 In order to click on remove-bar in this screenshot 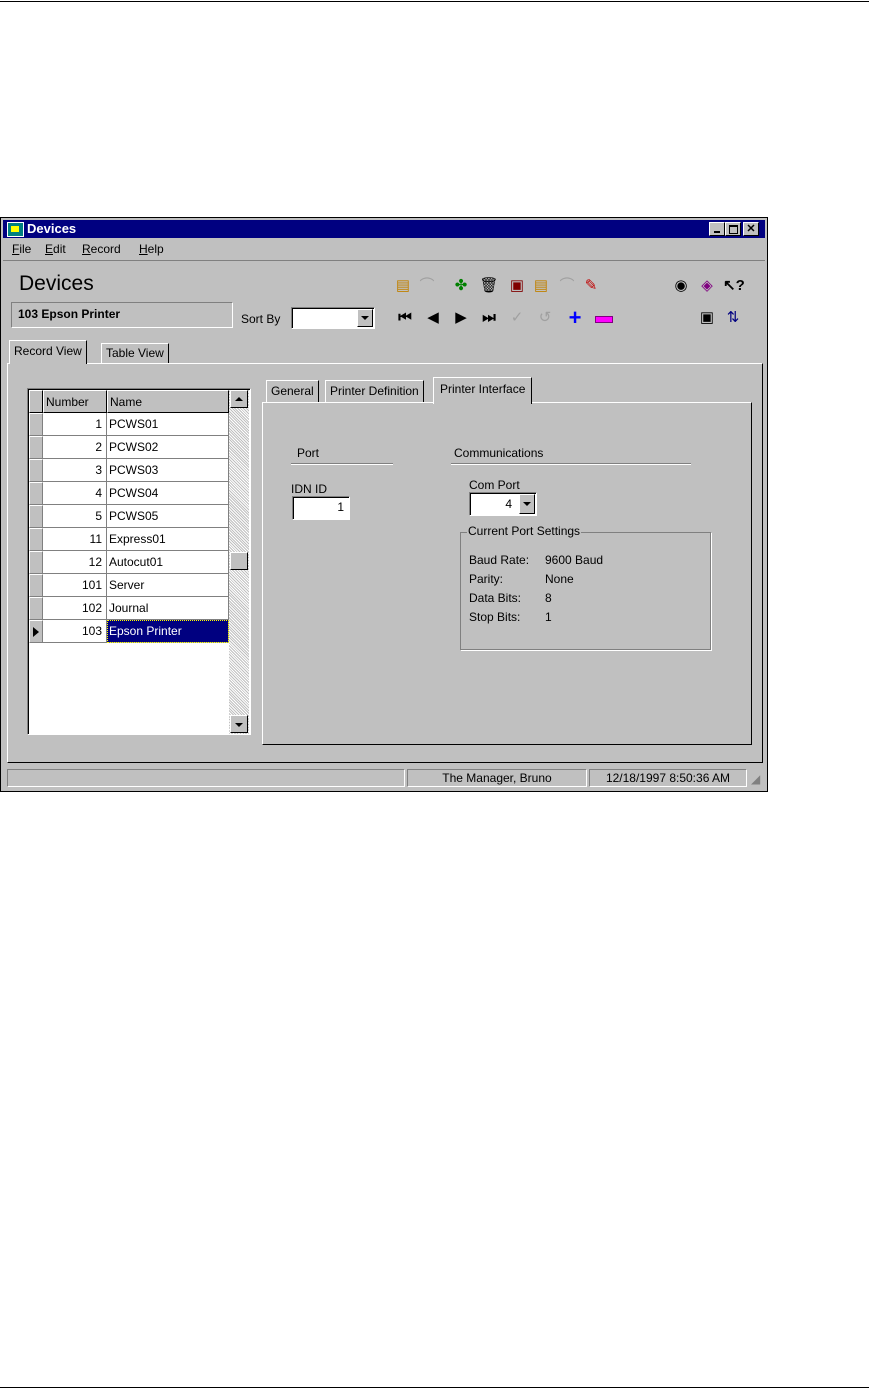, I will do `click(604, 319)`.